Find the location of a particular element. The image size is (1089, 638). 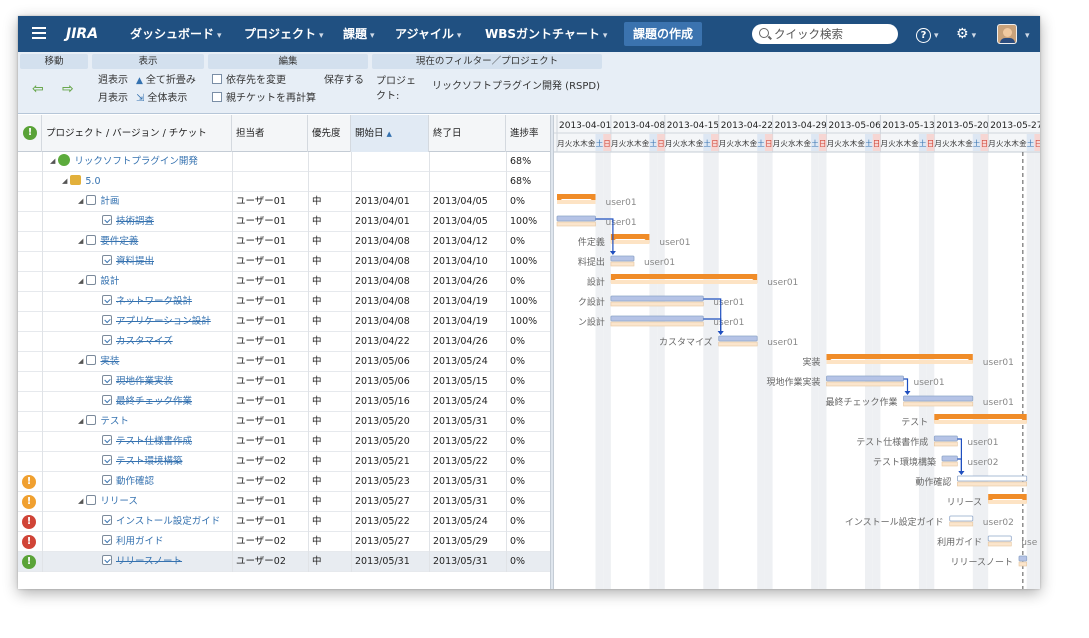

name-cell: ◢ 設計 is located at coordinates (96, 282).